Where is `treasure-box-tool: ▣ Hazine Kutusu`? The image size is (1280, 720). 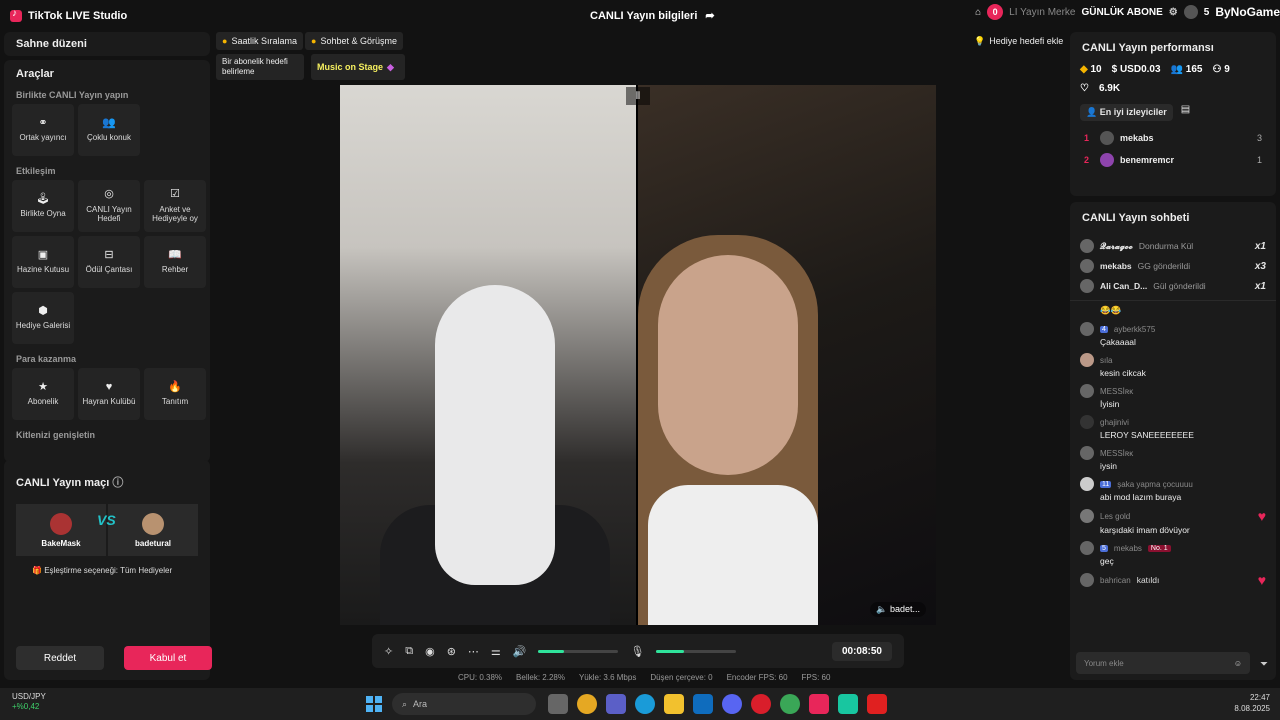 treasure-box-tool: ▣ Hazine Kutusu is located at coordinates (43, 262).